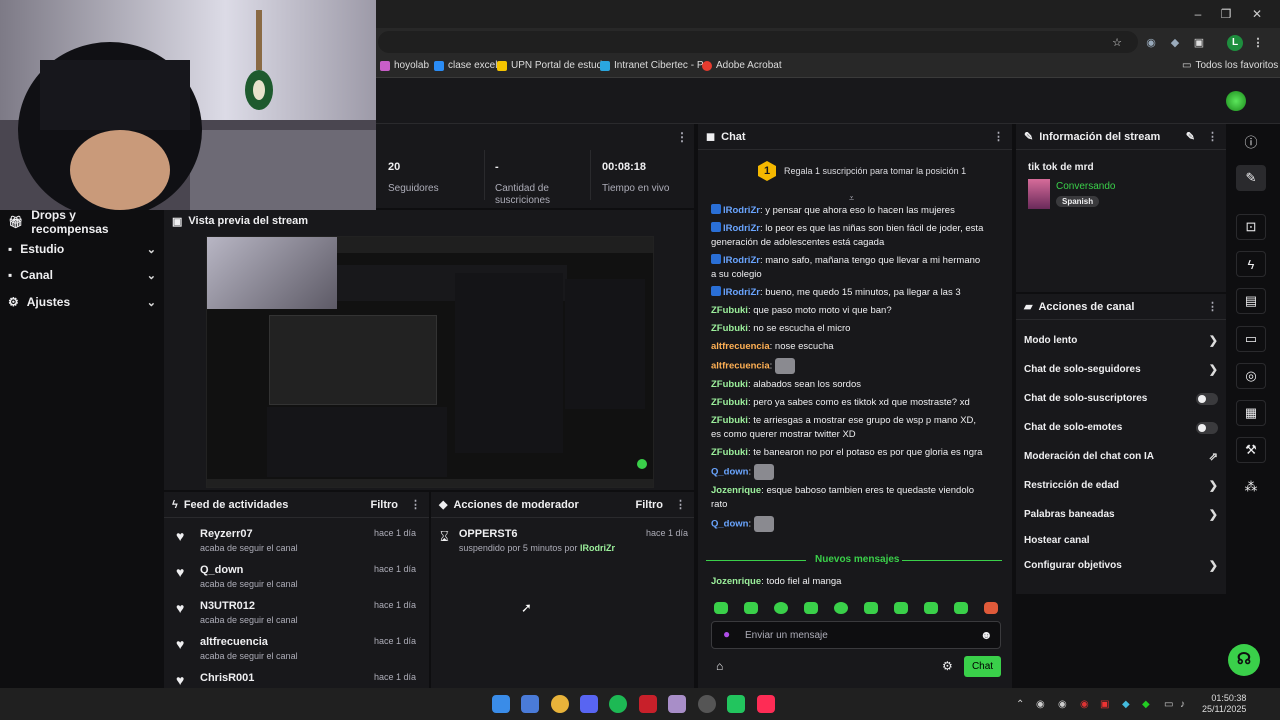 This screenshot has height=720, width=1280. What do you see at coordinates (1040, 704) in the screenshot?
I see `tray-steam-icon: ◉` at bounding box center [1040, 704].